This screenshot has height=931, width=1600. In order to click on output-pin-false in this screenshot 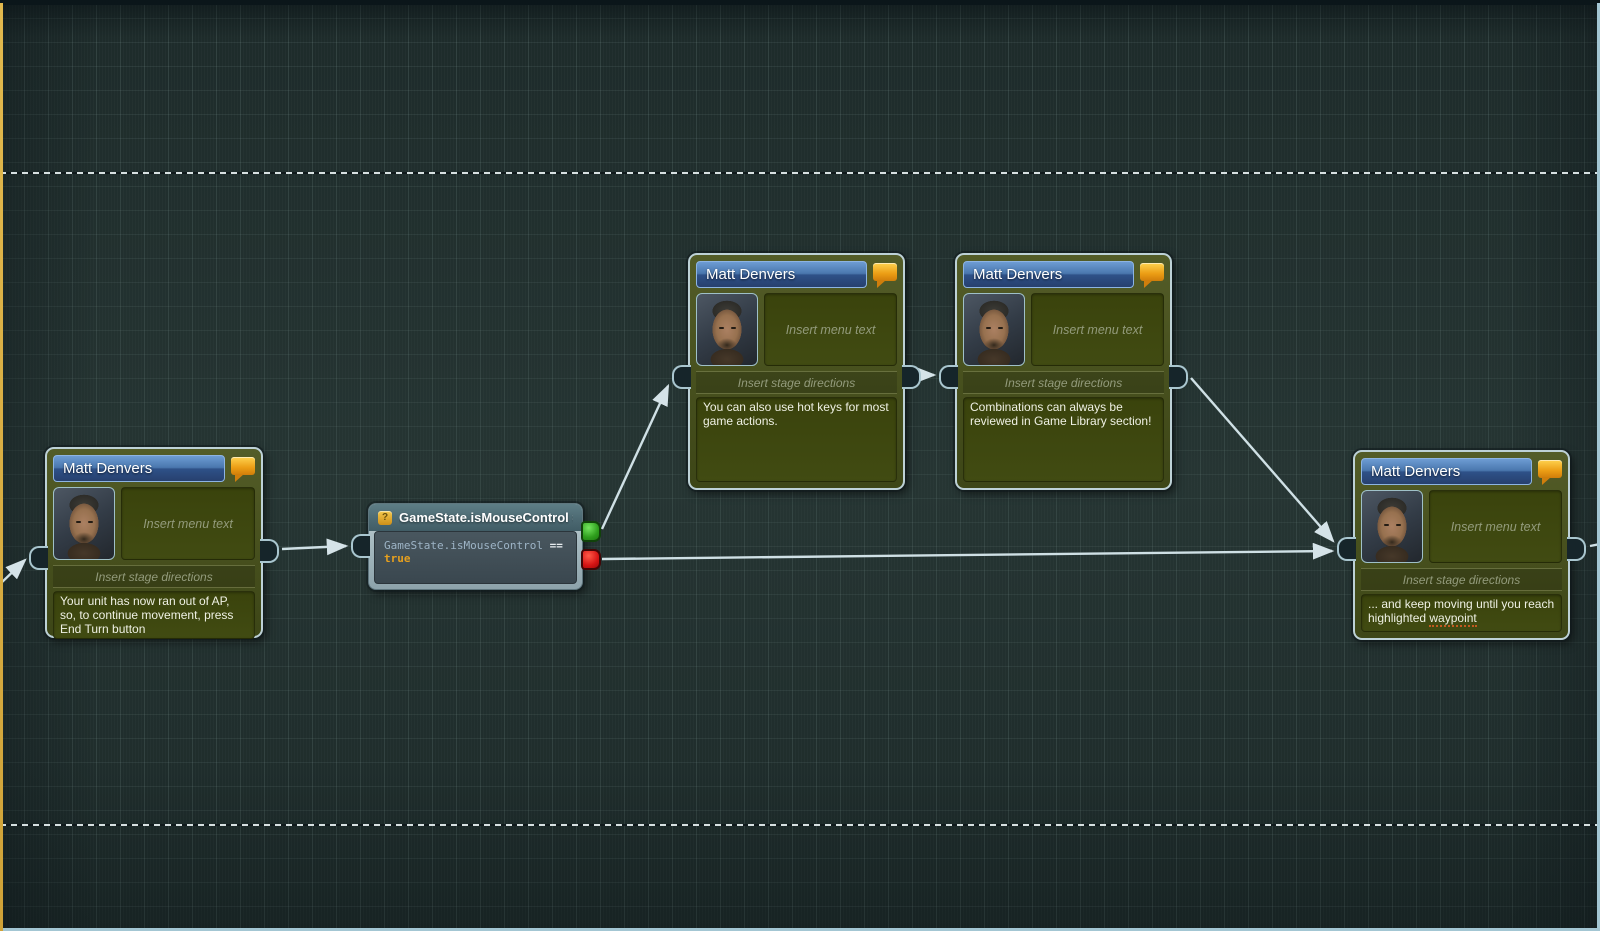, I will do `click(591, 559)`.